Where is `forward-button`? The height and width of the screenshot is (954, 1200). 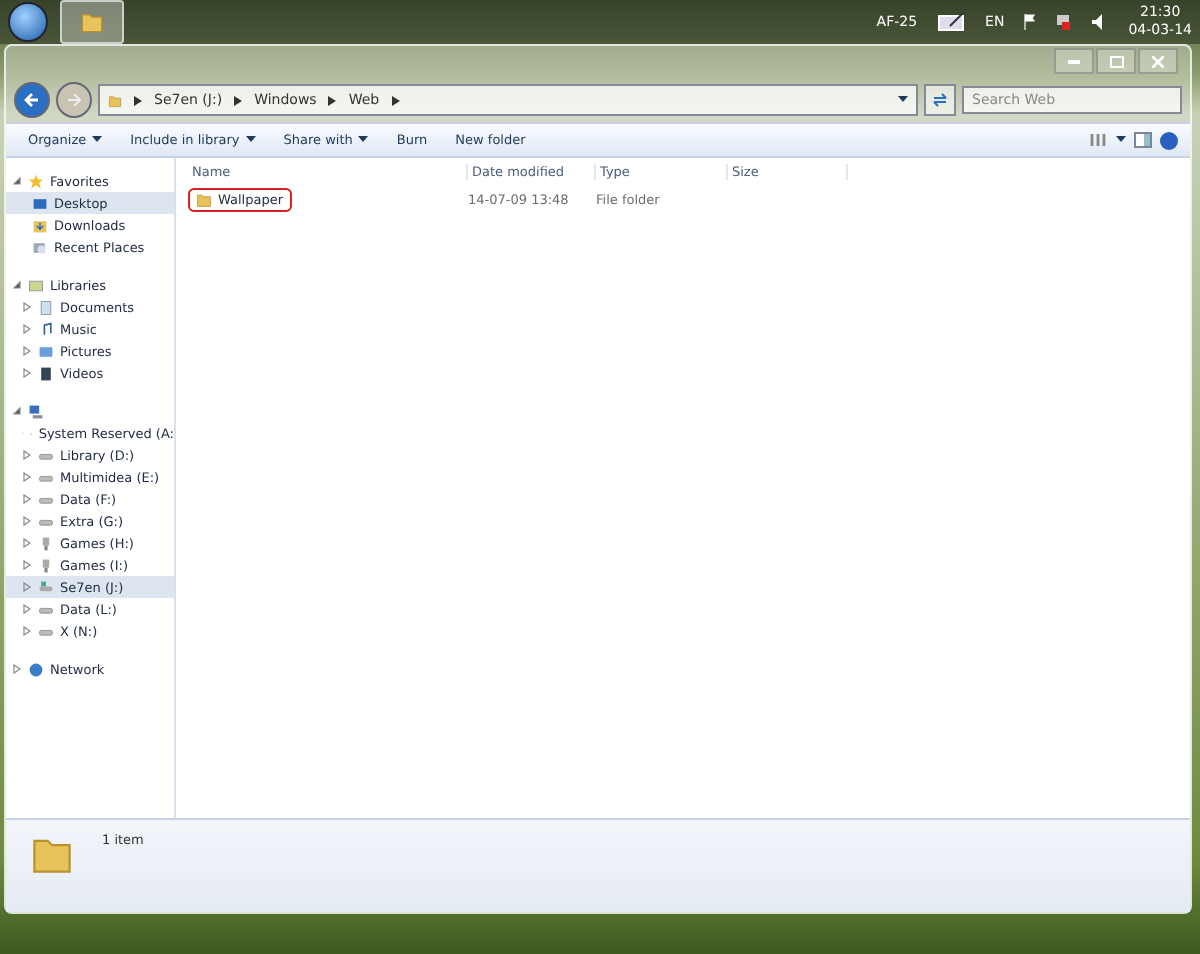 forward-button is located at coordinates (74, 100).